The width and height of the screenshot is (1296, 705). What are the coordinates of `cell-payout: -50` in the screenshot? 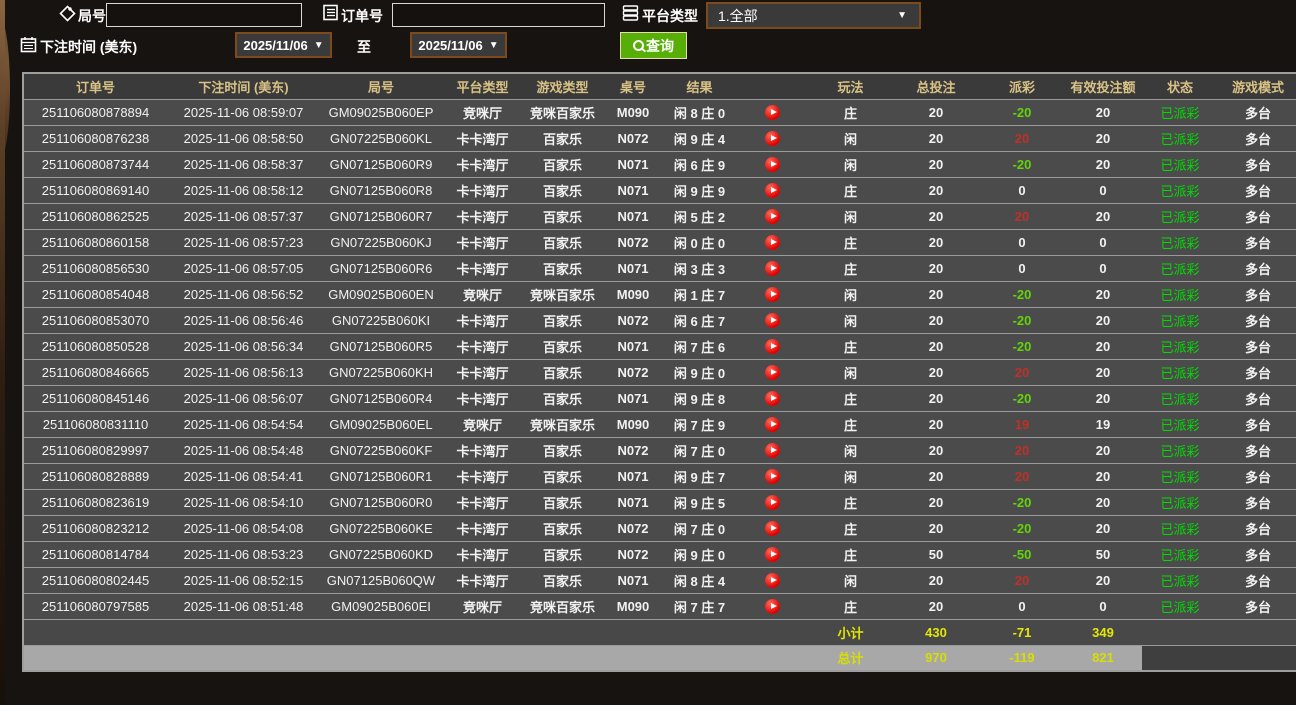 It's located at (1022, 554).